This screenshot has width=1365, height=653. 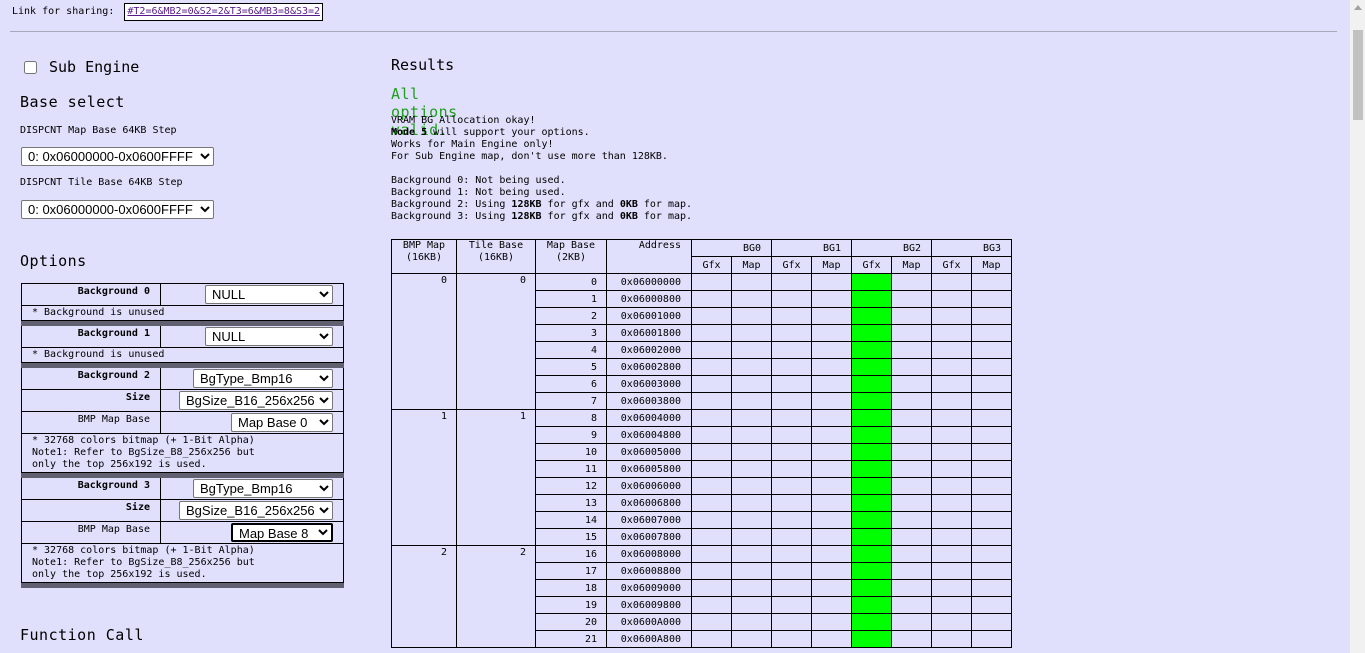 I want to click on bg2-gfx-size: 128KB, so click(x=526, y=204).